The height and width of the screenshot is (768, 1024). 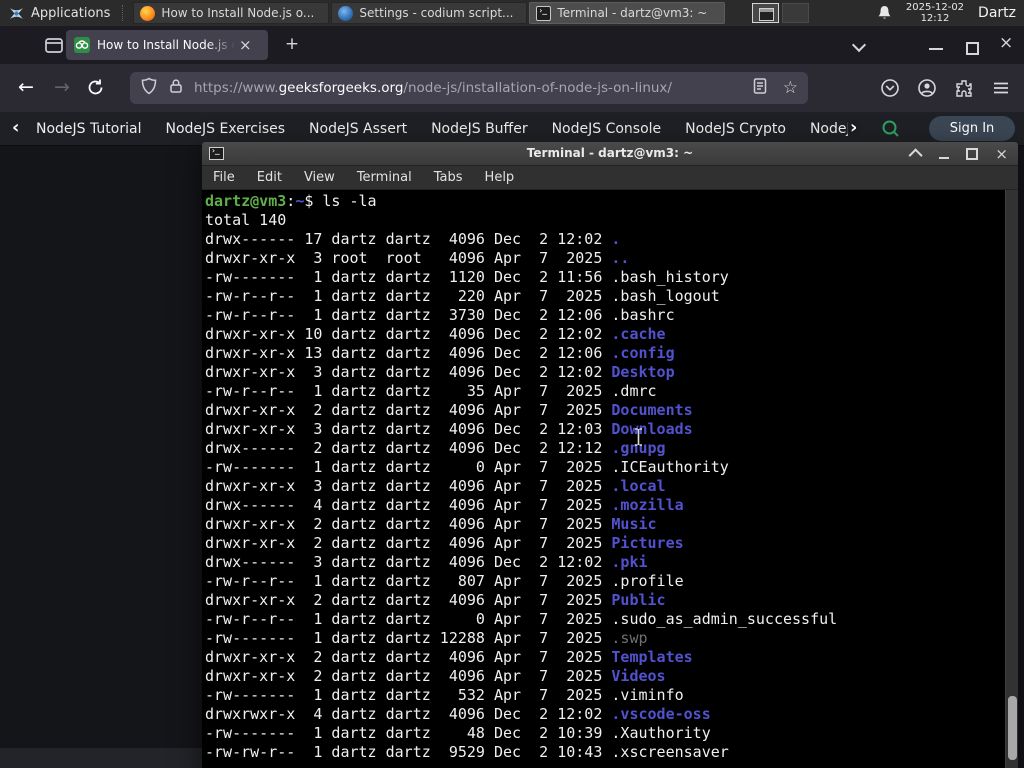 What do you see at coordinates (16, 13) in the screenshot?
I see `xubuntu-logo-icon` at bounding box center [16, 13].